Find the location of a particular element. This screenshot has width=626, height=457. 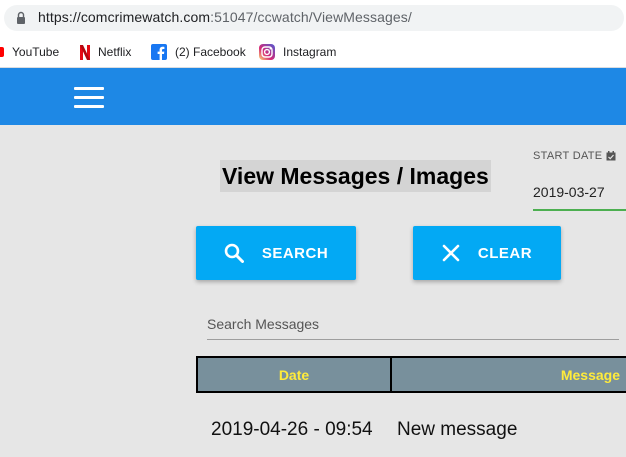

facebook-icon is located at coordinates (159, 52).